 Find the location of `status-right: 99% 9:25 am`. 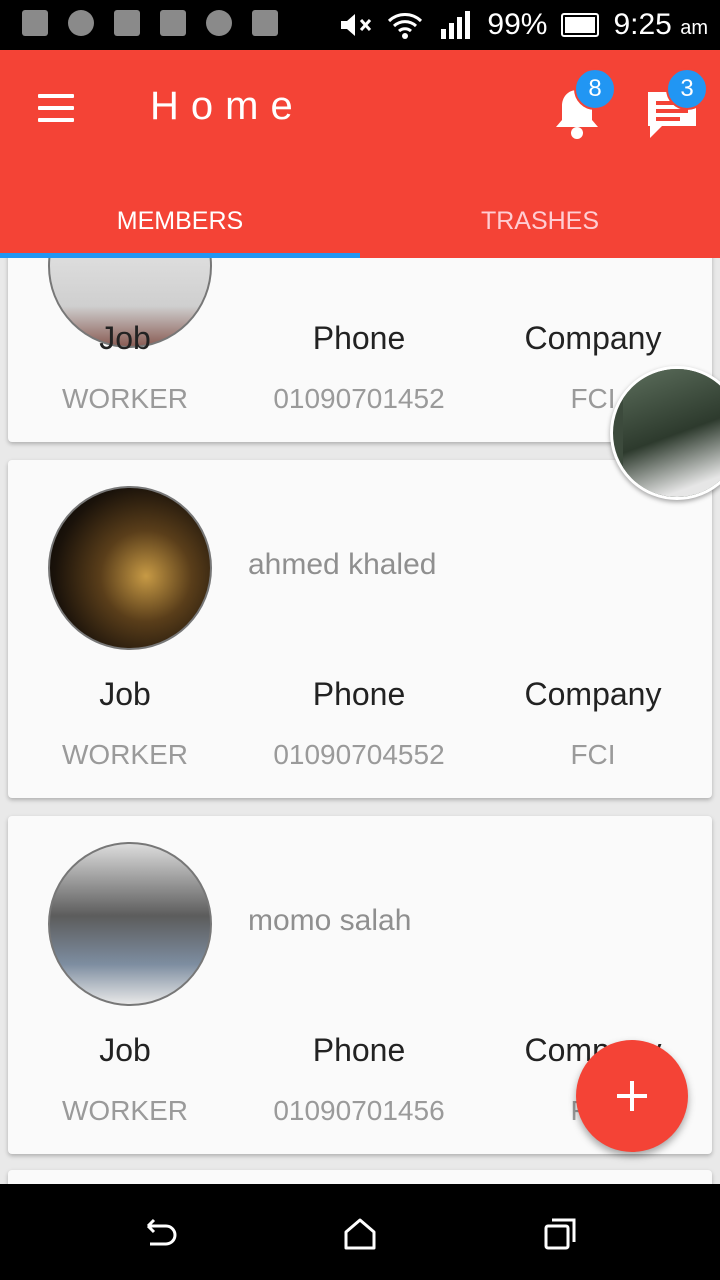

status-right: 99% 9:25 am is located at coordinates (523, 25).